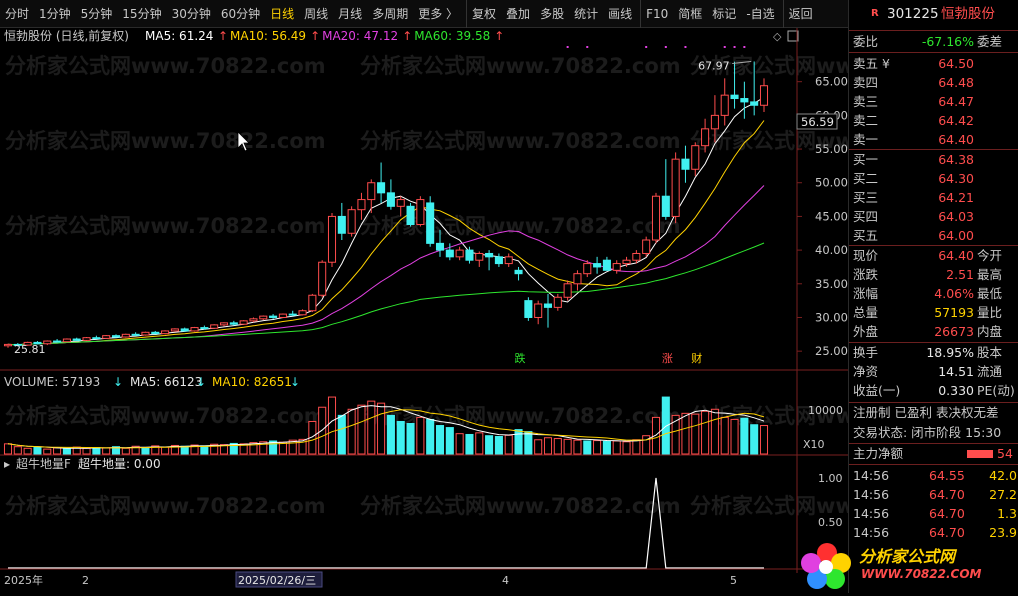 This screenshot has width=1018, height=596. What do you see at coordinates (866, 101) in the screenshot?
I see `row-label: 卖三` at bounding box center [866, 101].